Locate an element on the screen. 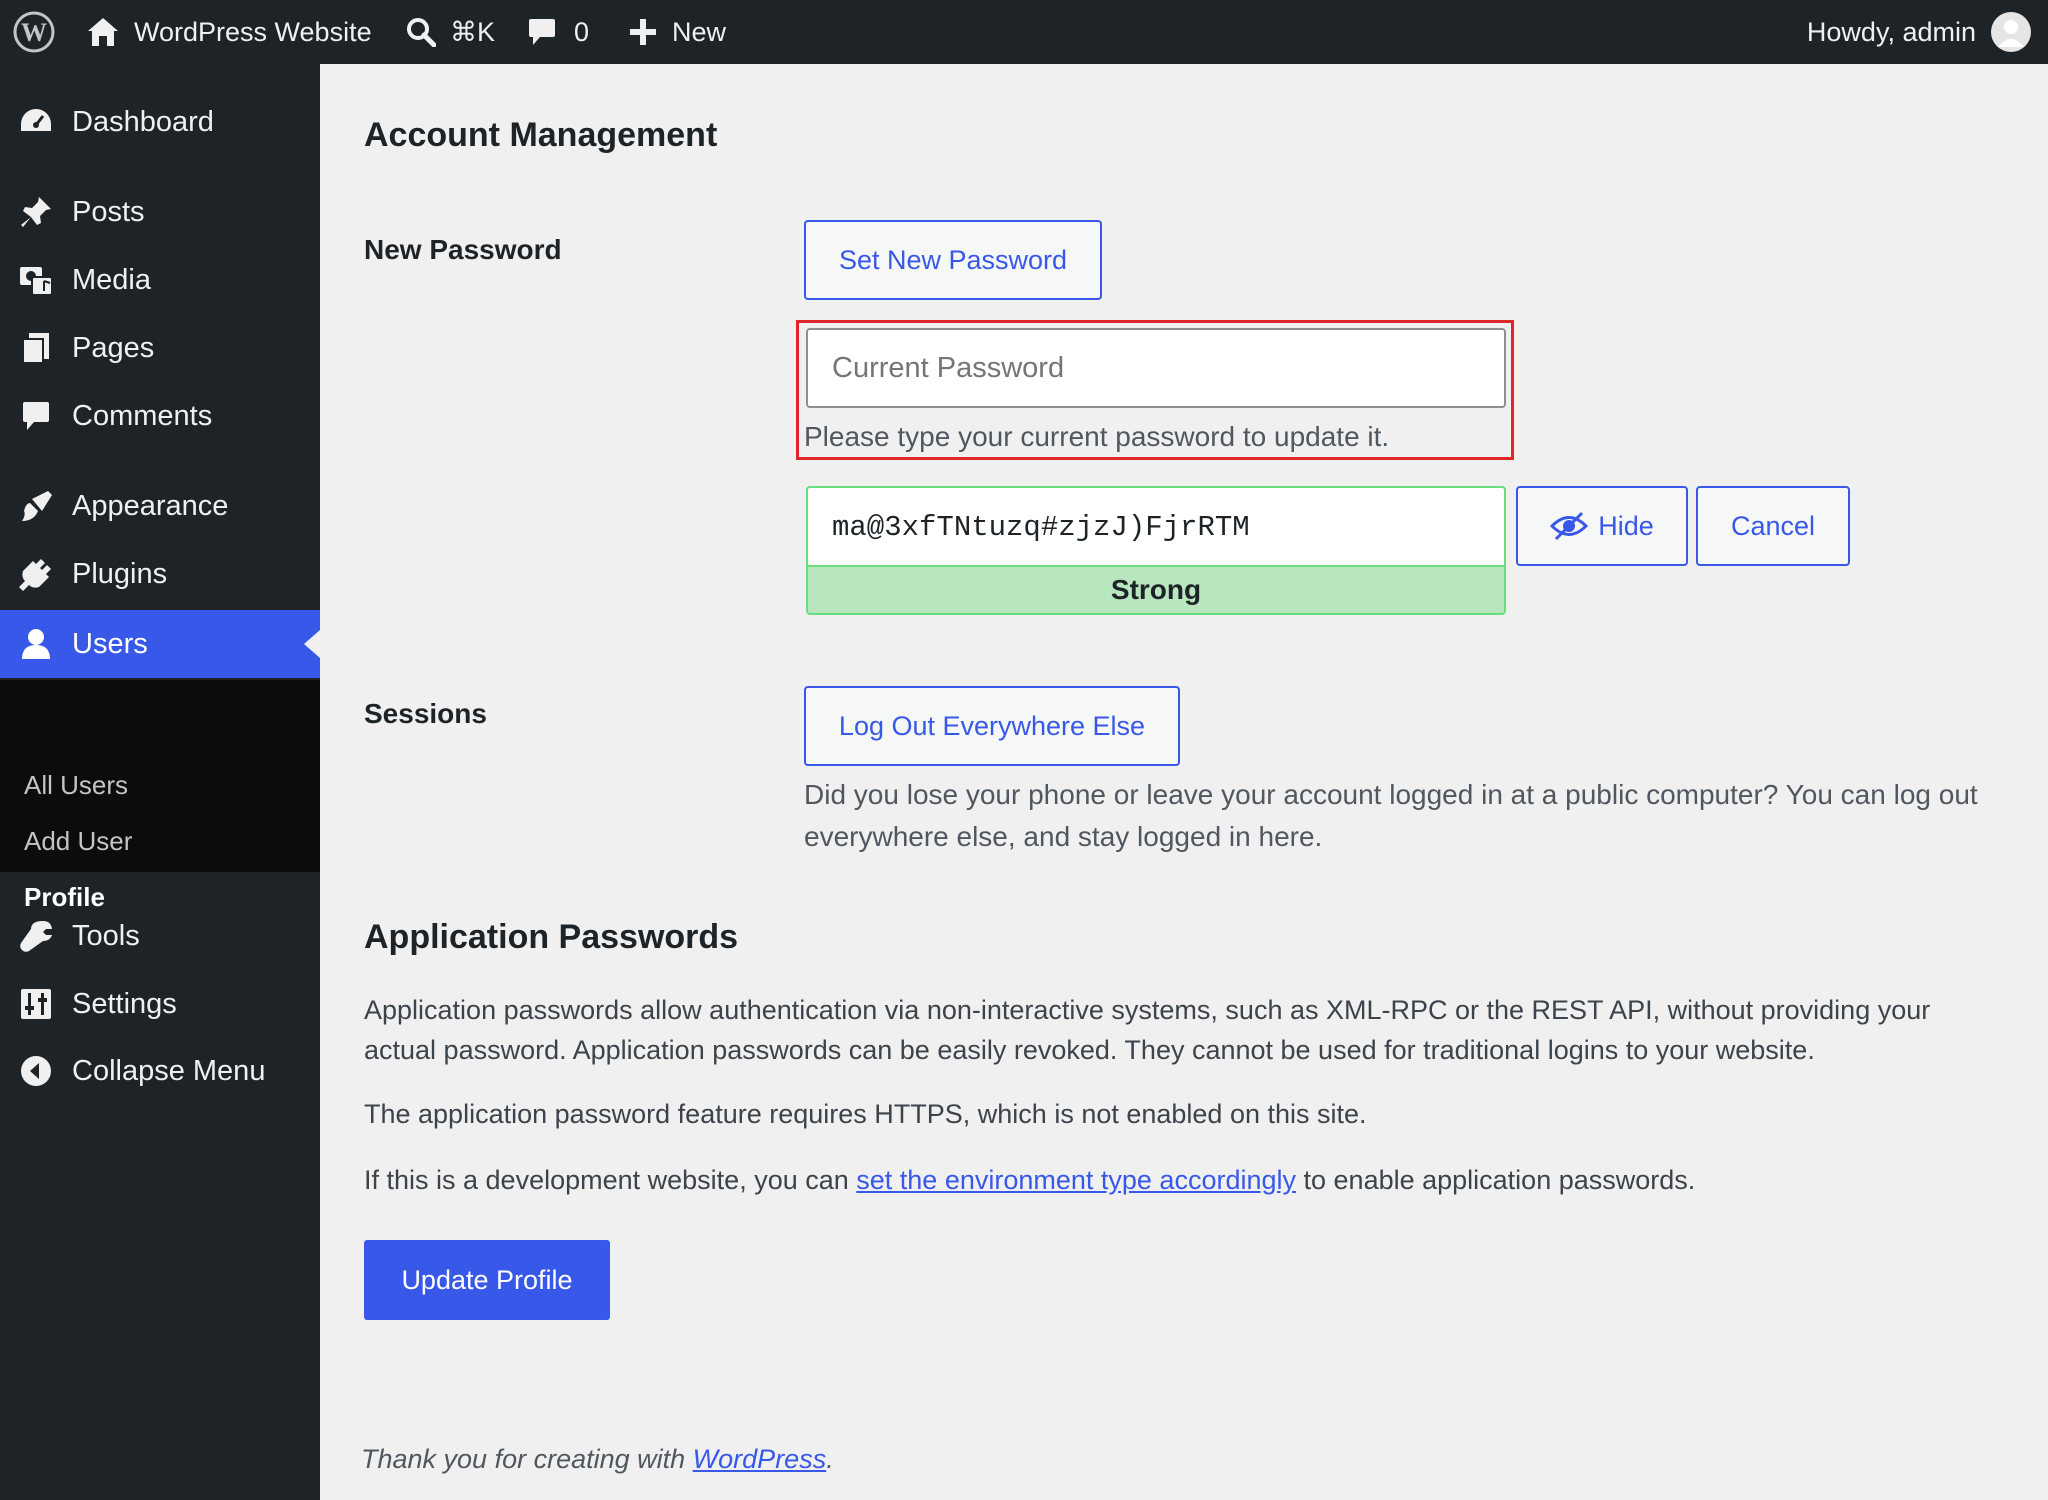  wordpress-logo-icon: W is located at coordinates (34, 32).